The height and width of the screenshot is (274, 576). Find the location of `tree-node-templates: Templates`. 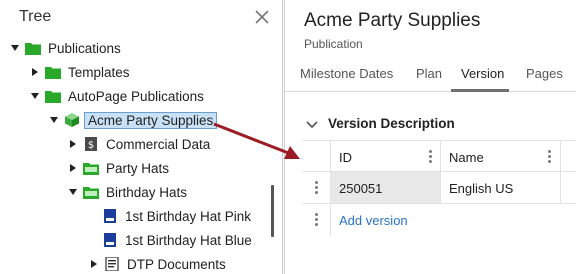

tree-node-templates: Templates is located at coordinates (81, 72).